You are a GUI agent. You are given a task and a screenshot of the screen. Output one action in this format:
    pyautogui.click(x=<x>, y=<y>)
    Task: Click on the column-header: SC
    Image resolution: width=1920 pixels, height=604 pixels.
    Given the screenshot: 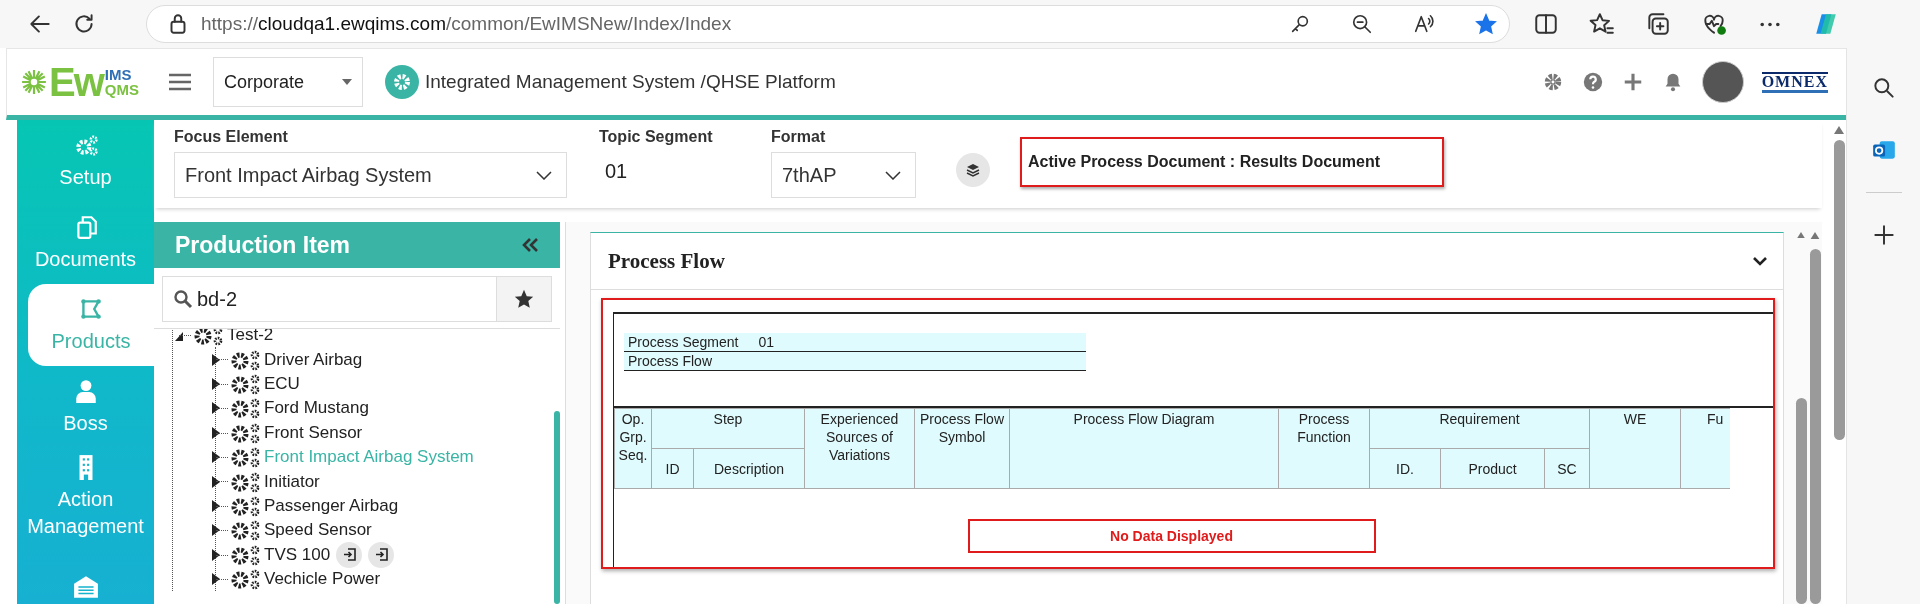 What is the action you would take?
    pyautogui.click(x=1567, y=468)
    